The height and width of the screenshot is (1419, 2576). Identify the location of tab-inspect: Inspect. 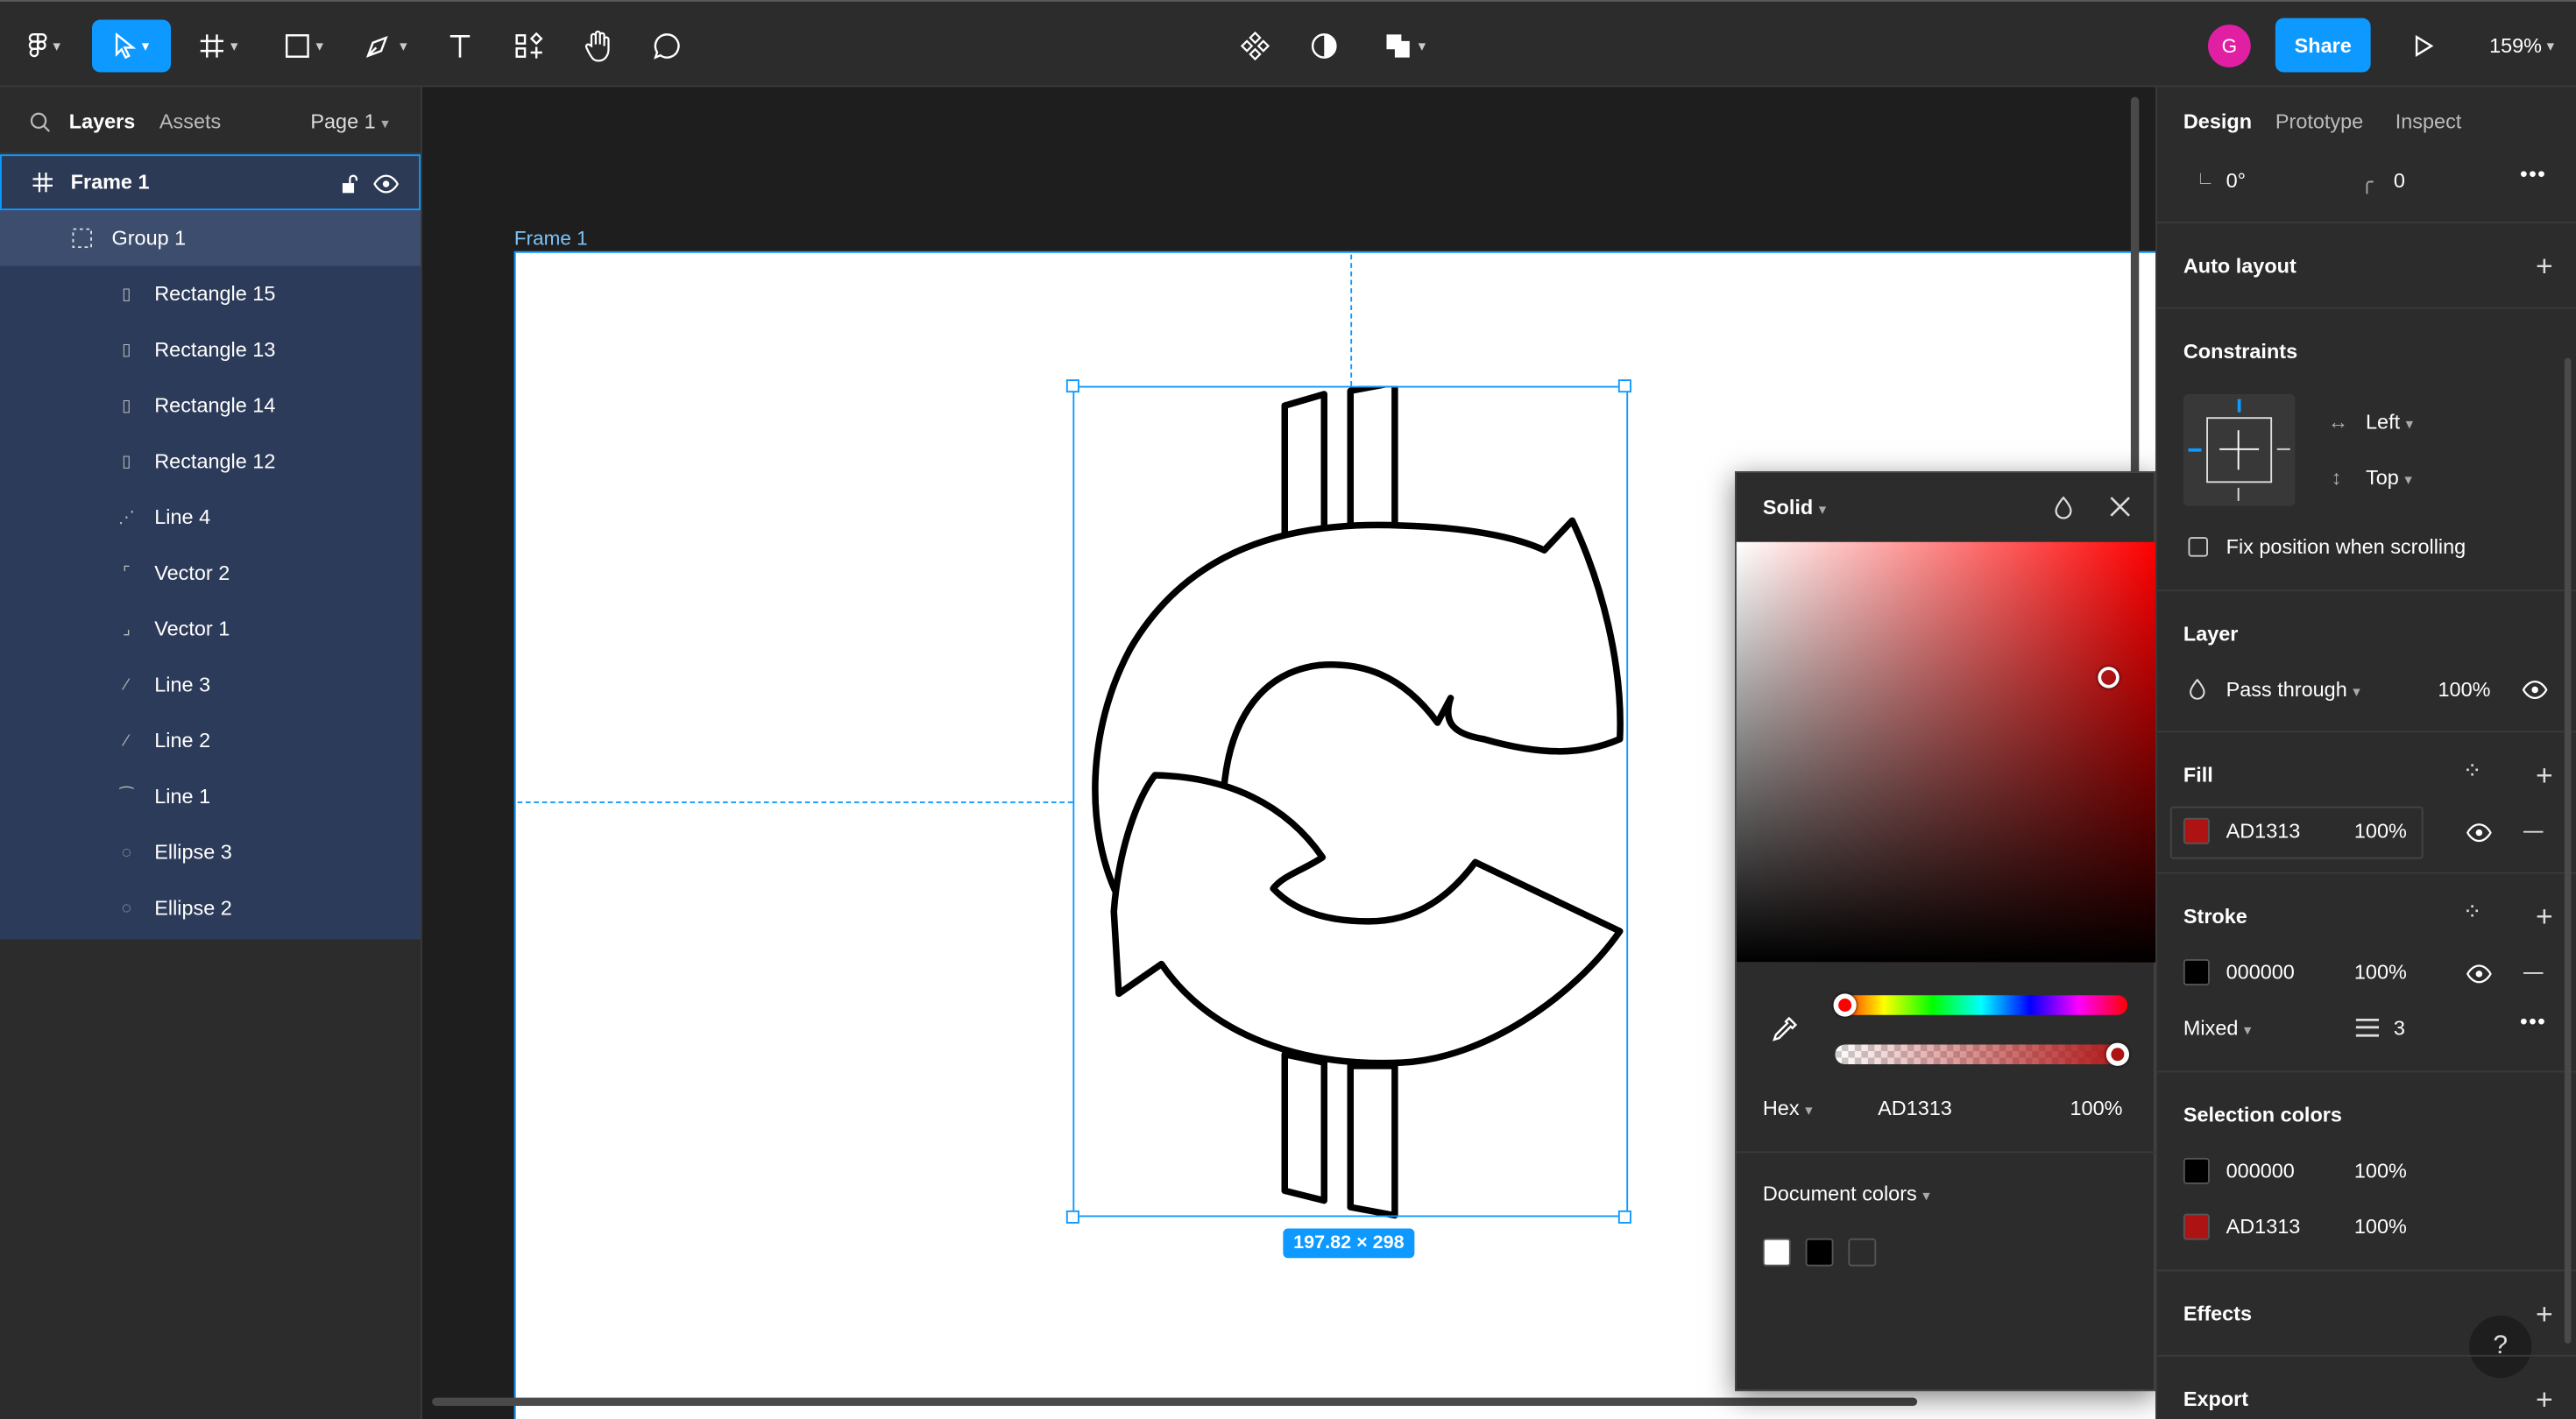
(2429, 121).